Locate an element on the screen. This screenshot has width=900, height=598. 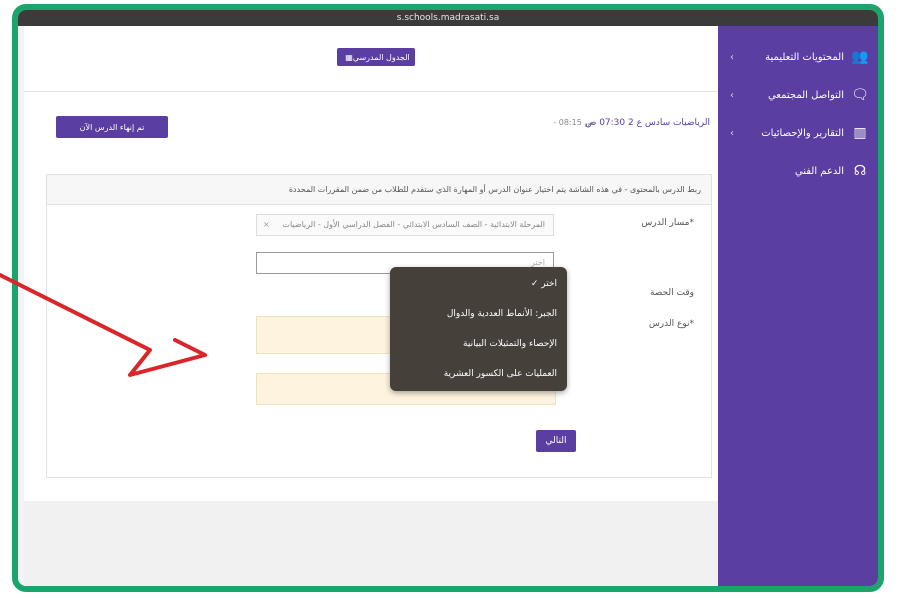
next-label: التالي is located at coordinates (556, 441).